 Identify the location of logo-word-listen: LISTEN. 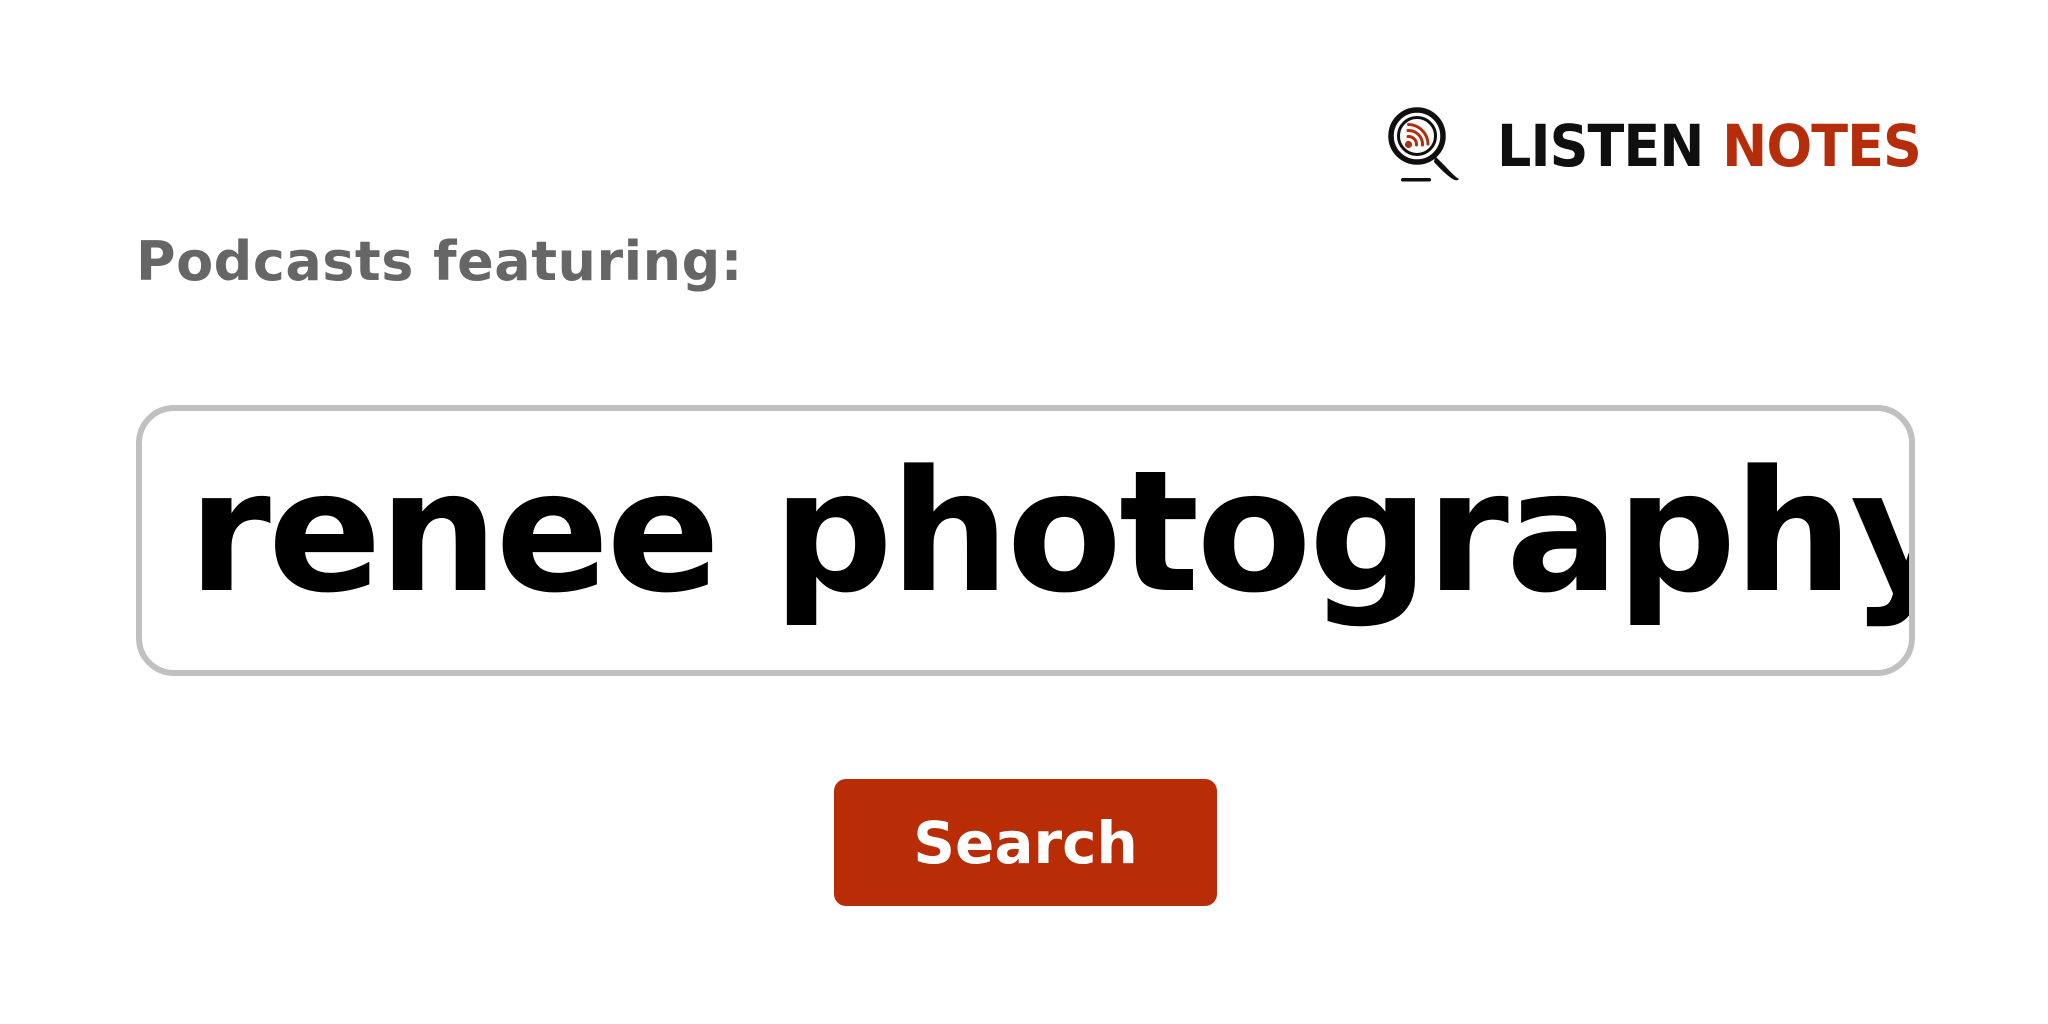
(1600, 146).